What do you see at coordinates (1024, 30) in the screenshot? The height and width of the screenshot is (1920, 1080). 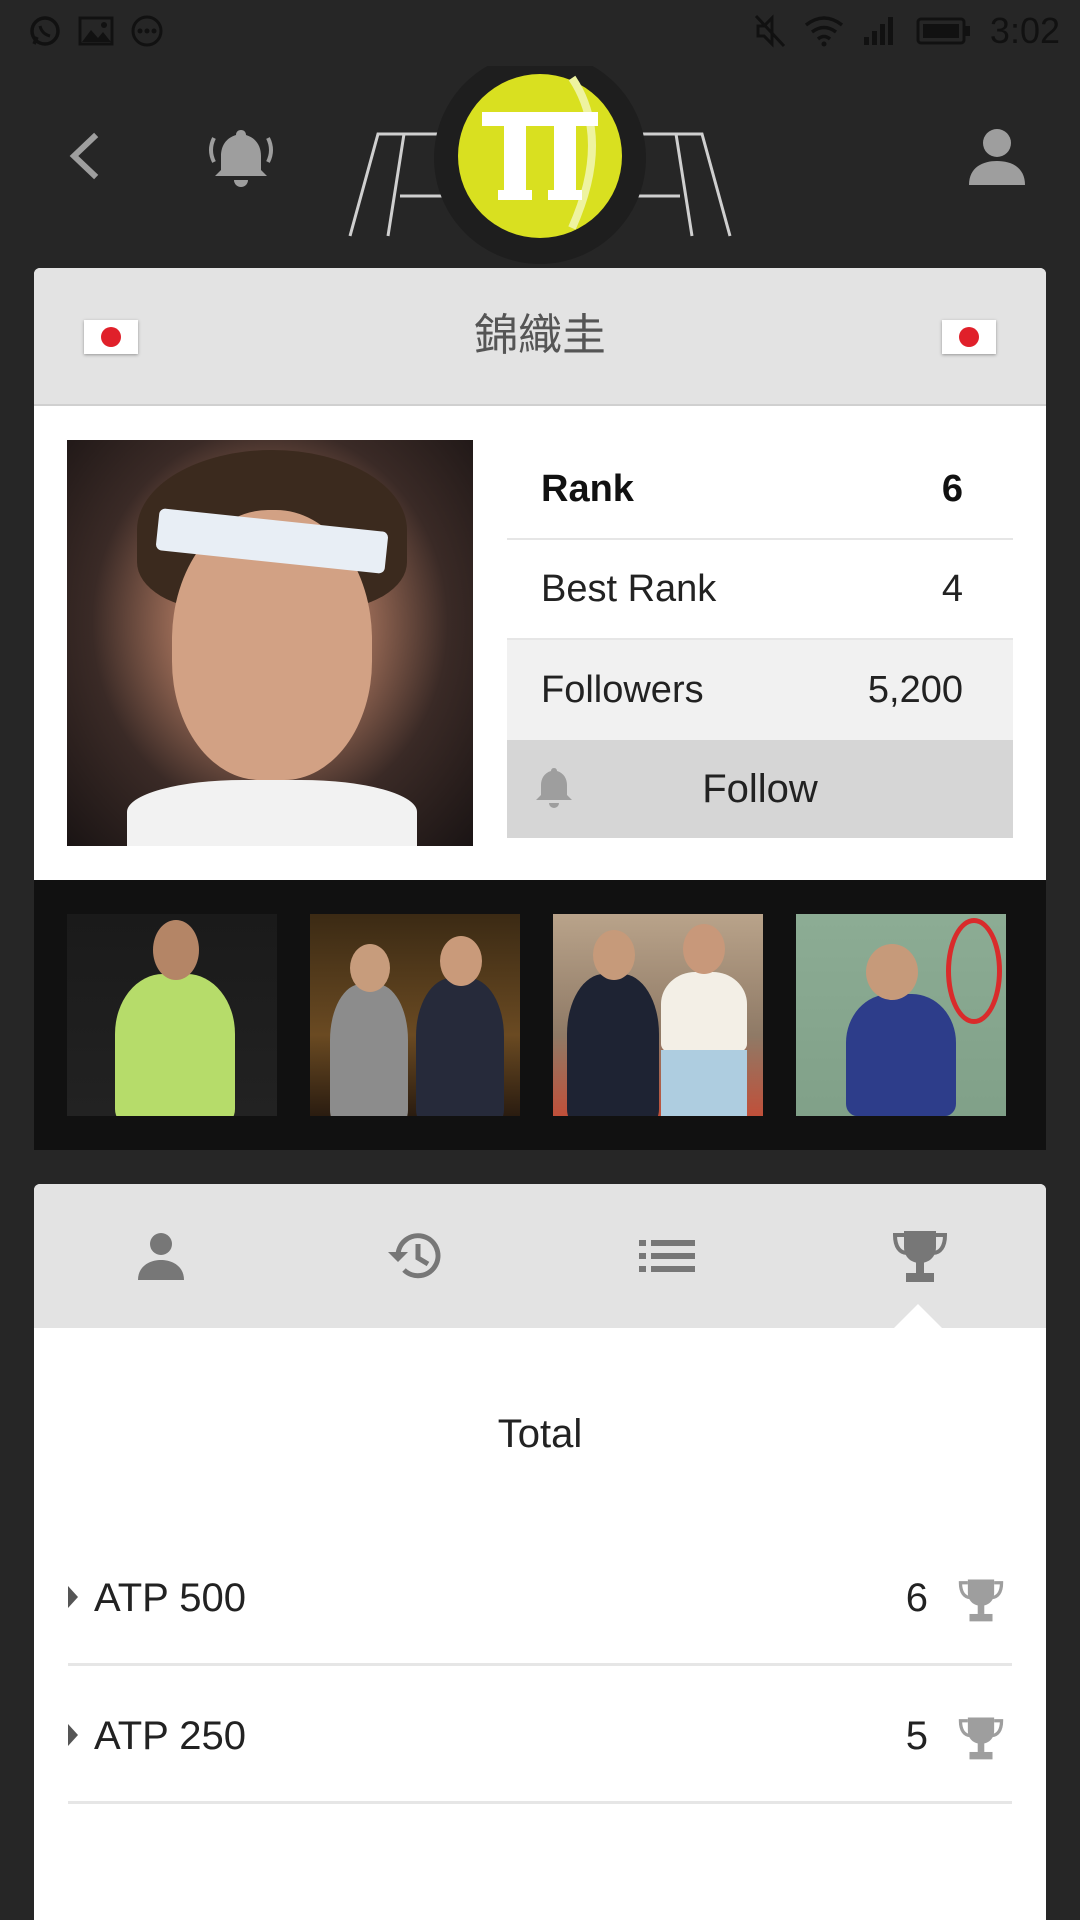 I see `status-time: 3:02` at bounding box center [1024, 30].